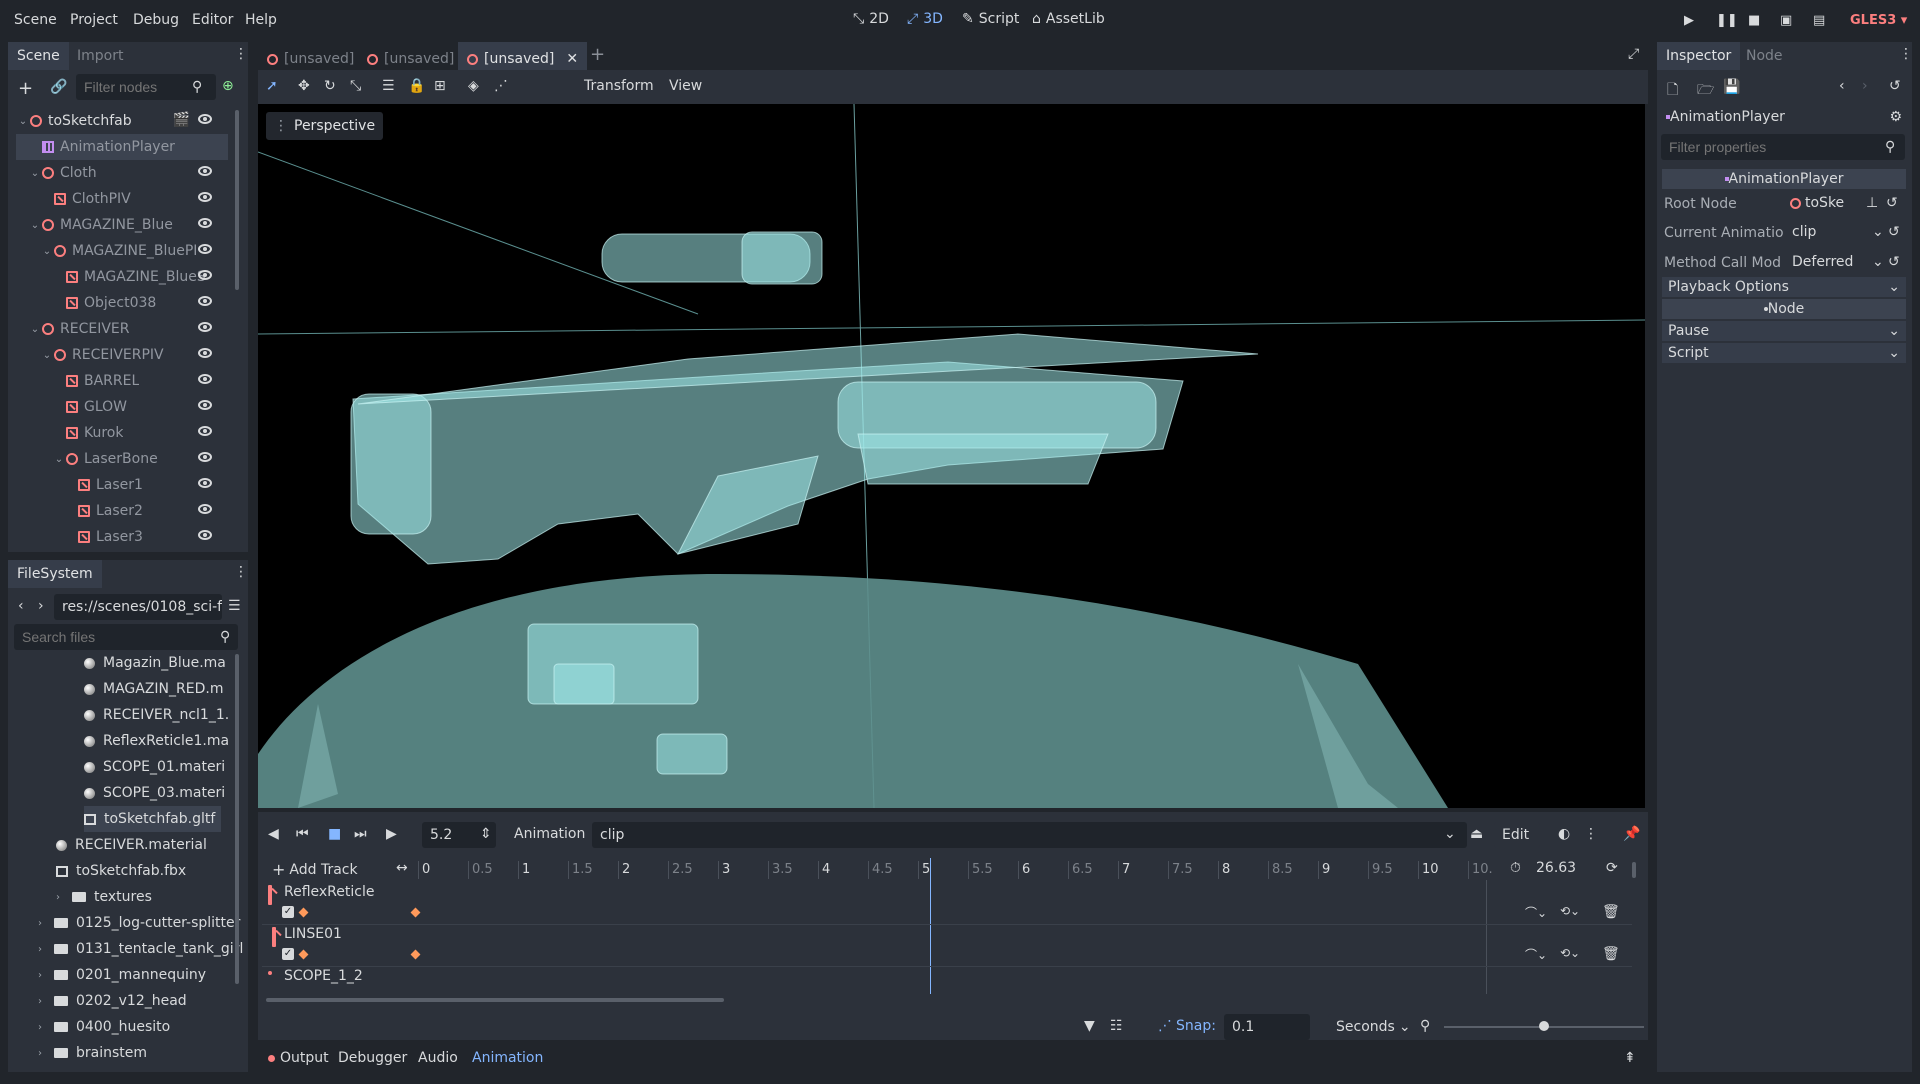 The width and height of the screenshot is (1920, 1084). Describe the element at coordinates (597, 54) in the screenshot. I see `add-tab-icon: +` at that location.